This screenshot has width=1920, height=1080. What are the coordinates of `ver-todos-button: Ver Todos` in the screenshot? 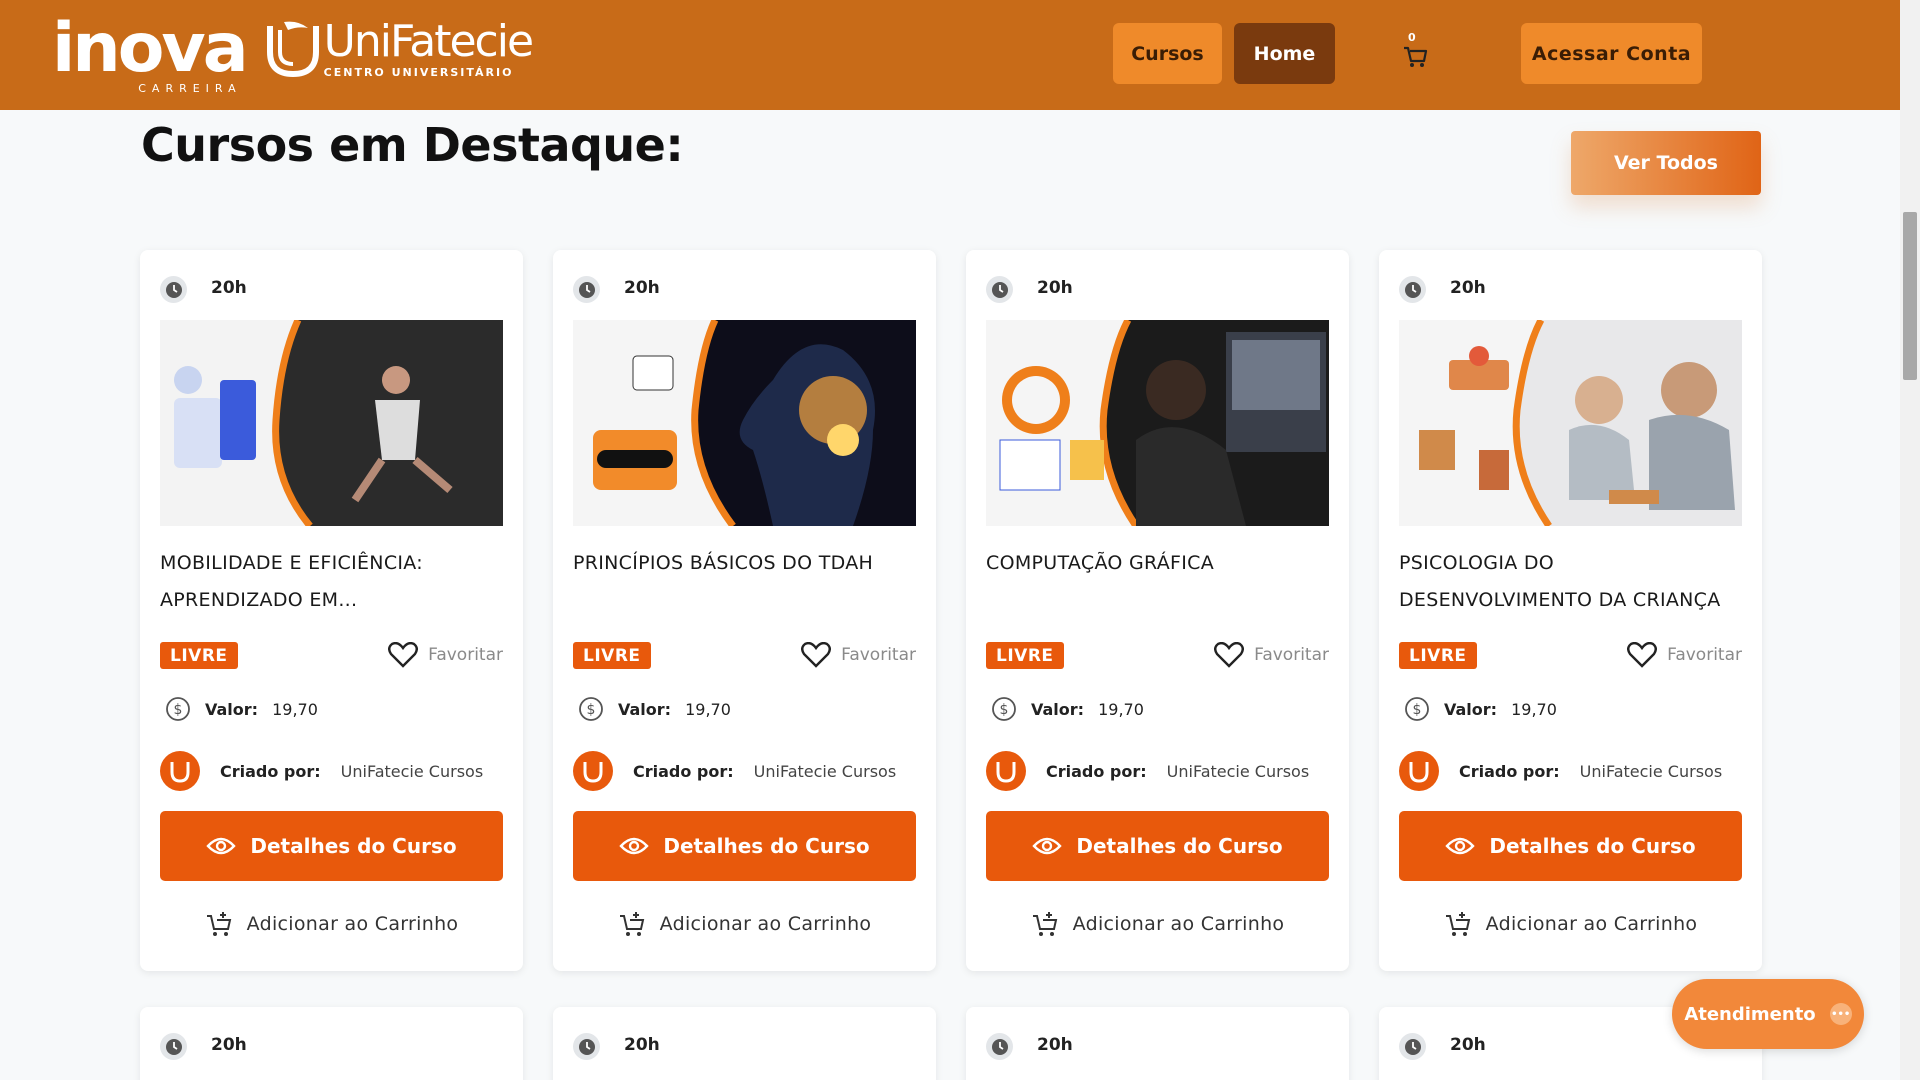 It's located at (1666, 163).